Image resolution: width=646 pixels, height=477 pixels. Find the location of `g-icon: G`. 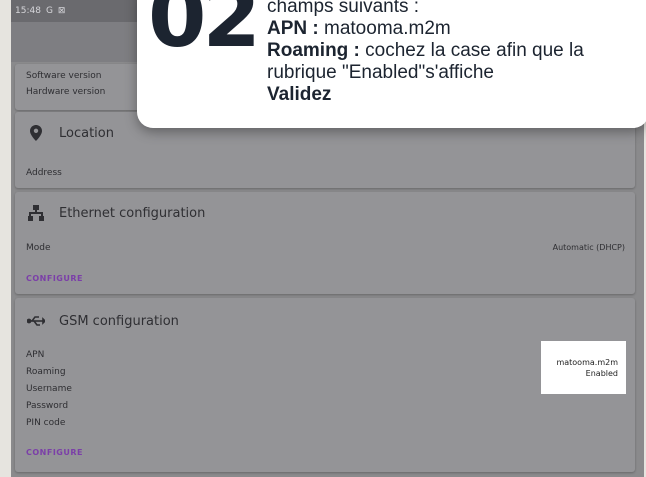

g-icon: G is located at coordinates (49, 11).